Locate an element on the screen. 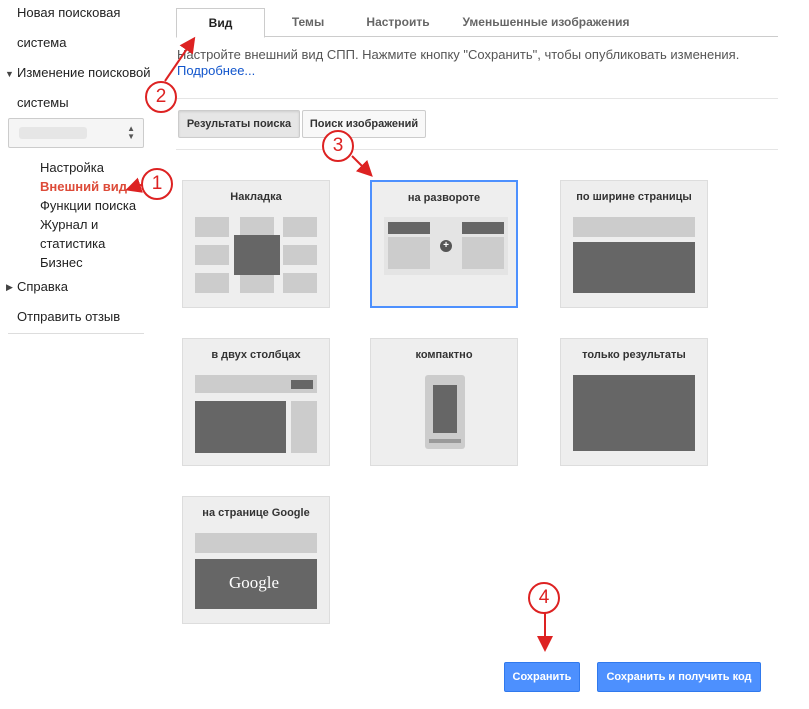 Image resolution: width=809 pixels, height=709 pixels. overlay-popup-block is located at coordinates (257, 255).